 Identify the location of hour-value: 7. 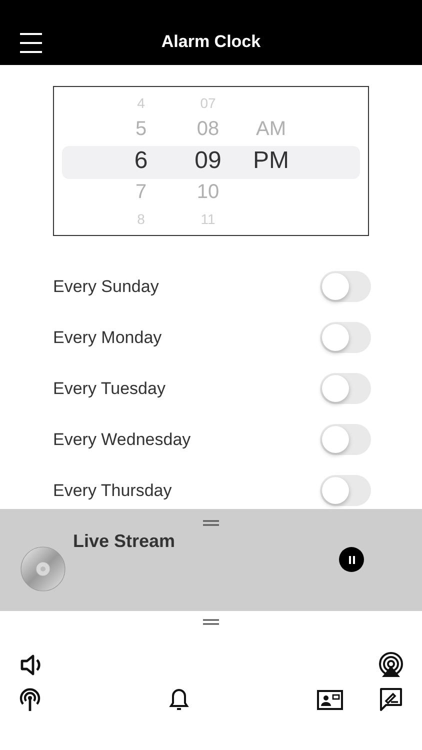
(141, 192).